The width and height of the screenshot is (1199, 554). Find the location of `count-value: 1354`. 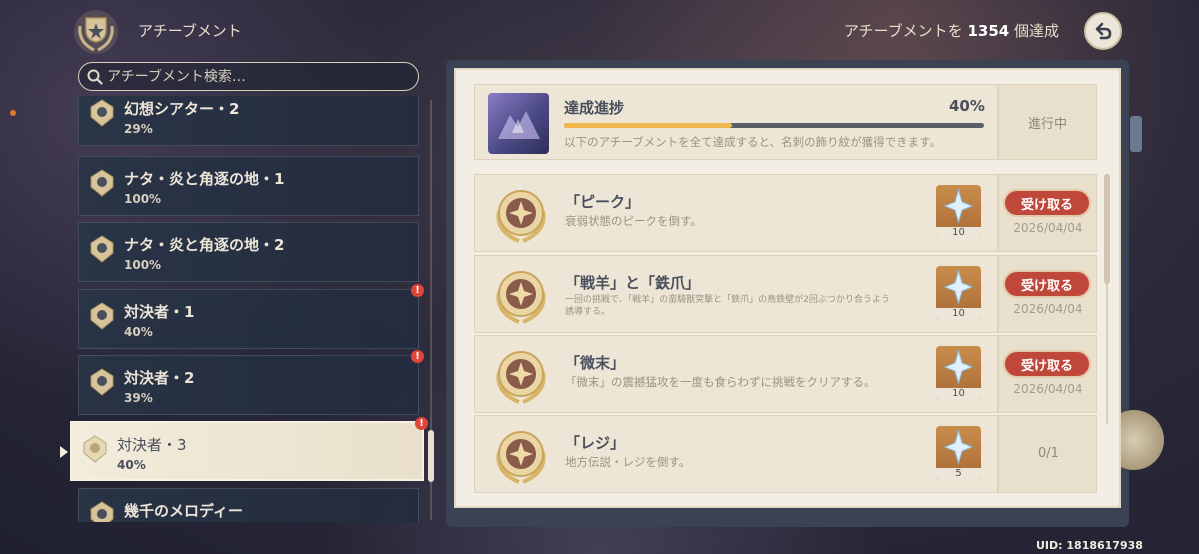

count-value: 1354 is located at coordinates (988, 31).